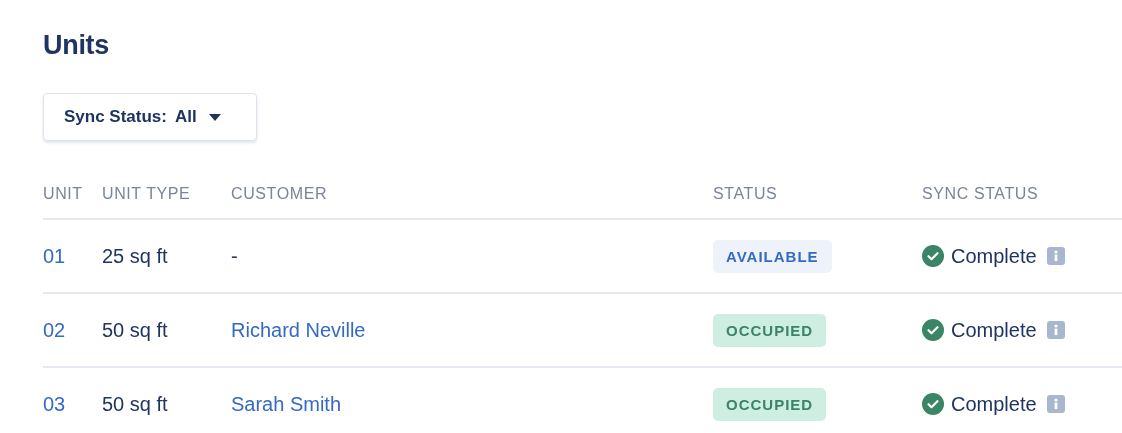  What do you see at coordinates (146, 194) in the screenshot?
I see `column-header: UNIT TYPE` at bounding box center [146, 194].